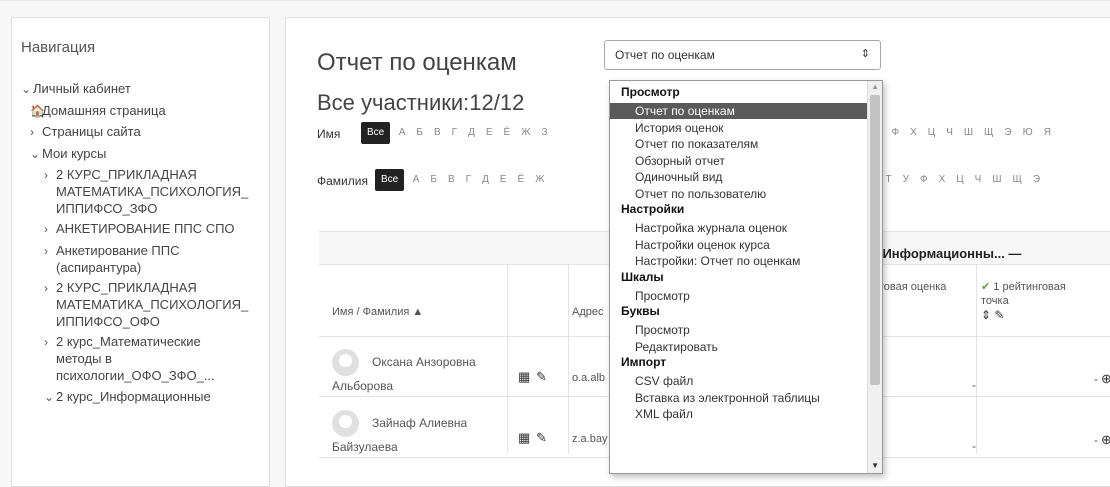 Image resolution: width=1110 pixels, height=487 pixels. I want to click on dropdown-option: Отчет по оценкам, so click(739, 111).